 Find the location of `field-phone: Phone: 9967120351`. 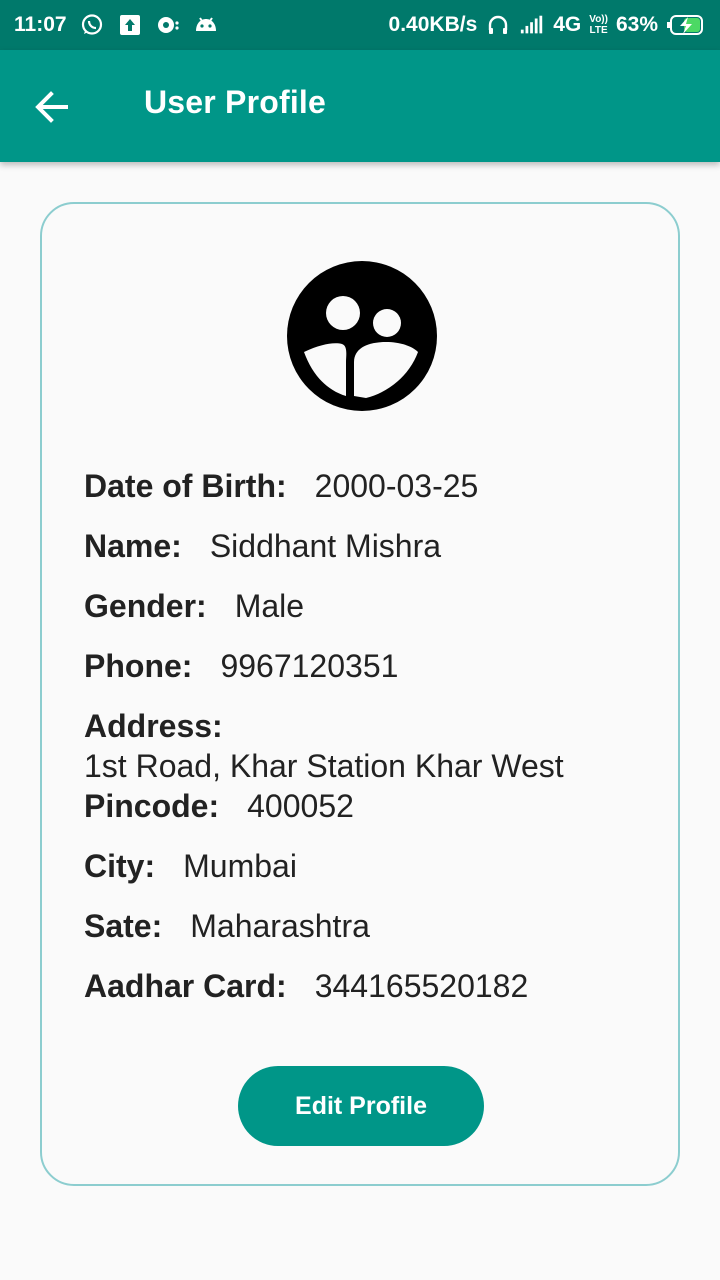

field-phone: Phone: 9967120351 is located at coordinates (364, 676).